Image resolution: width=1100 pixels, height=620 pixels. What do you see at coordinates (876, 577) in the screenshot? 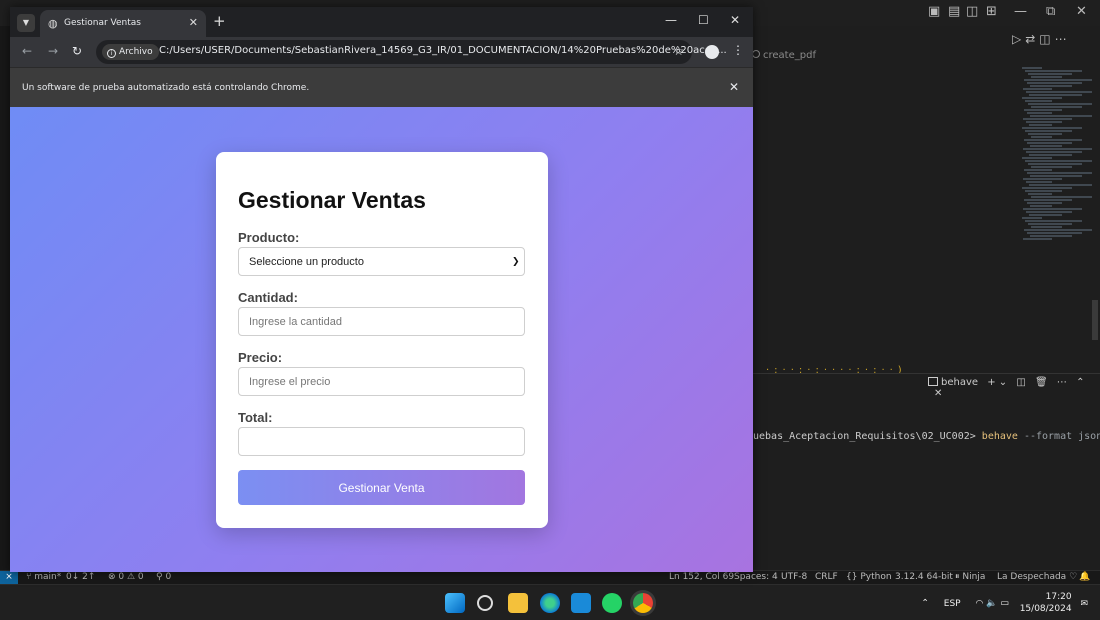
I see `language-name: Python` at bounding box center [876, 577].